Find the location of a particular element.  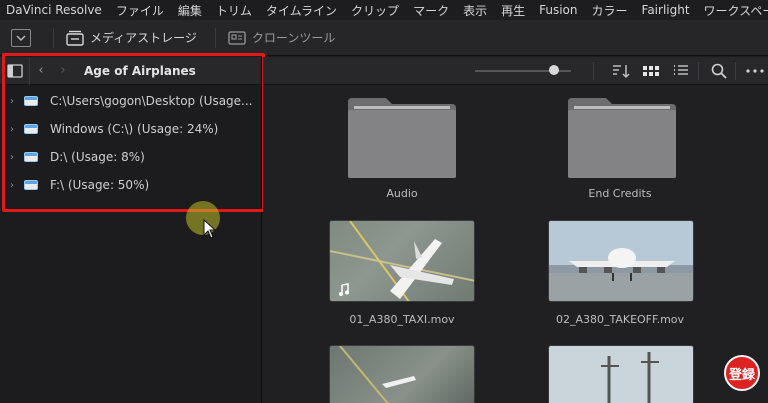

menu-trim: トリム is located at coordinates (234, 10).